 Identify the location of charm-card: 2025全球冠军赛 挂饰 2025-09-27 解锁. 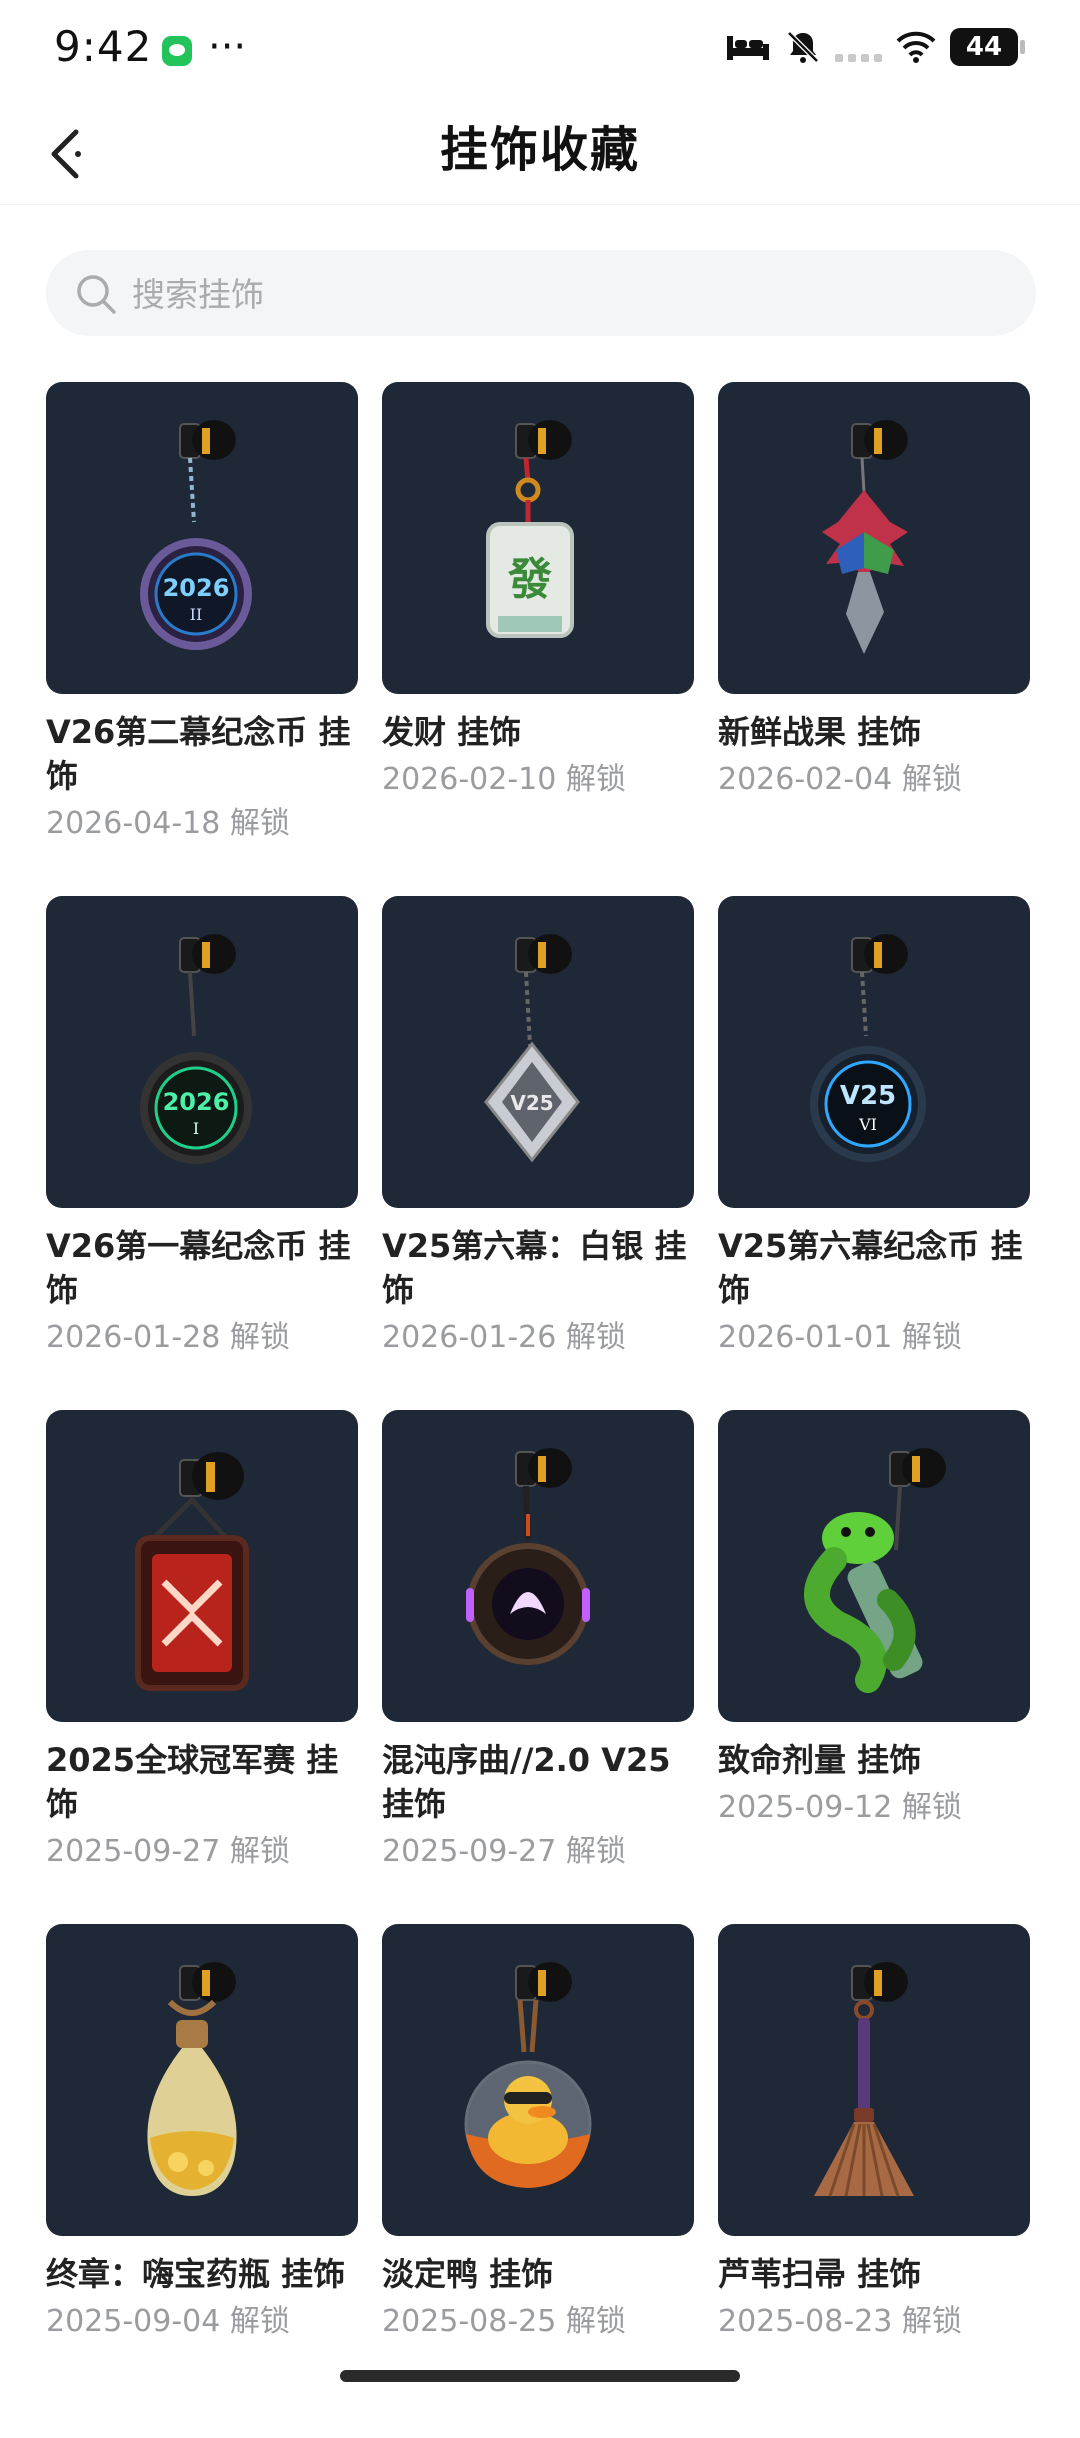
(202, 1667).